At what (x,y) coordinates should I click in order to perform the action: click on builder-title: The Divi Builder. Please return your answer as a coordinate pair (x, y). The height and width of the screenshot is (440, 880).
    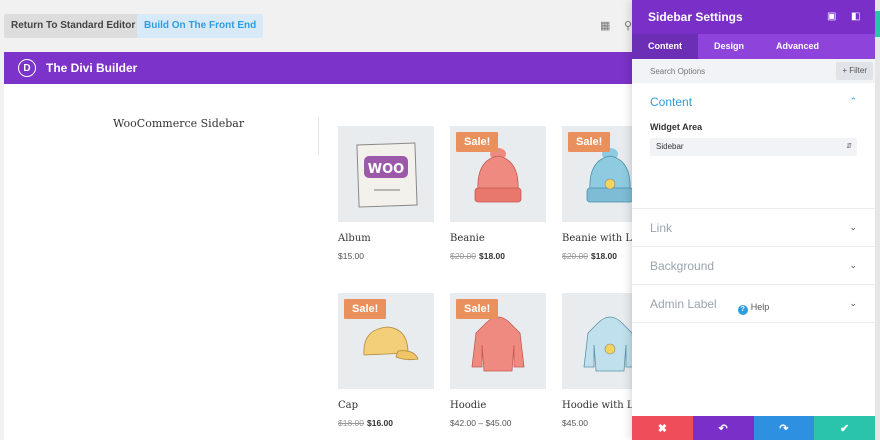
    Looking at the image, I should click on (92, 68).